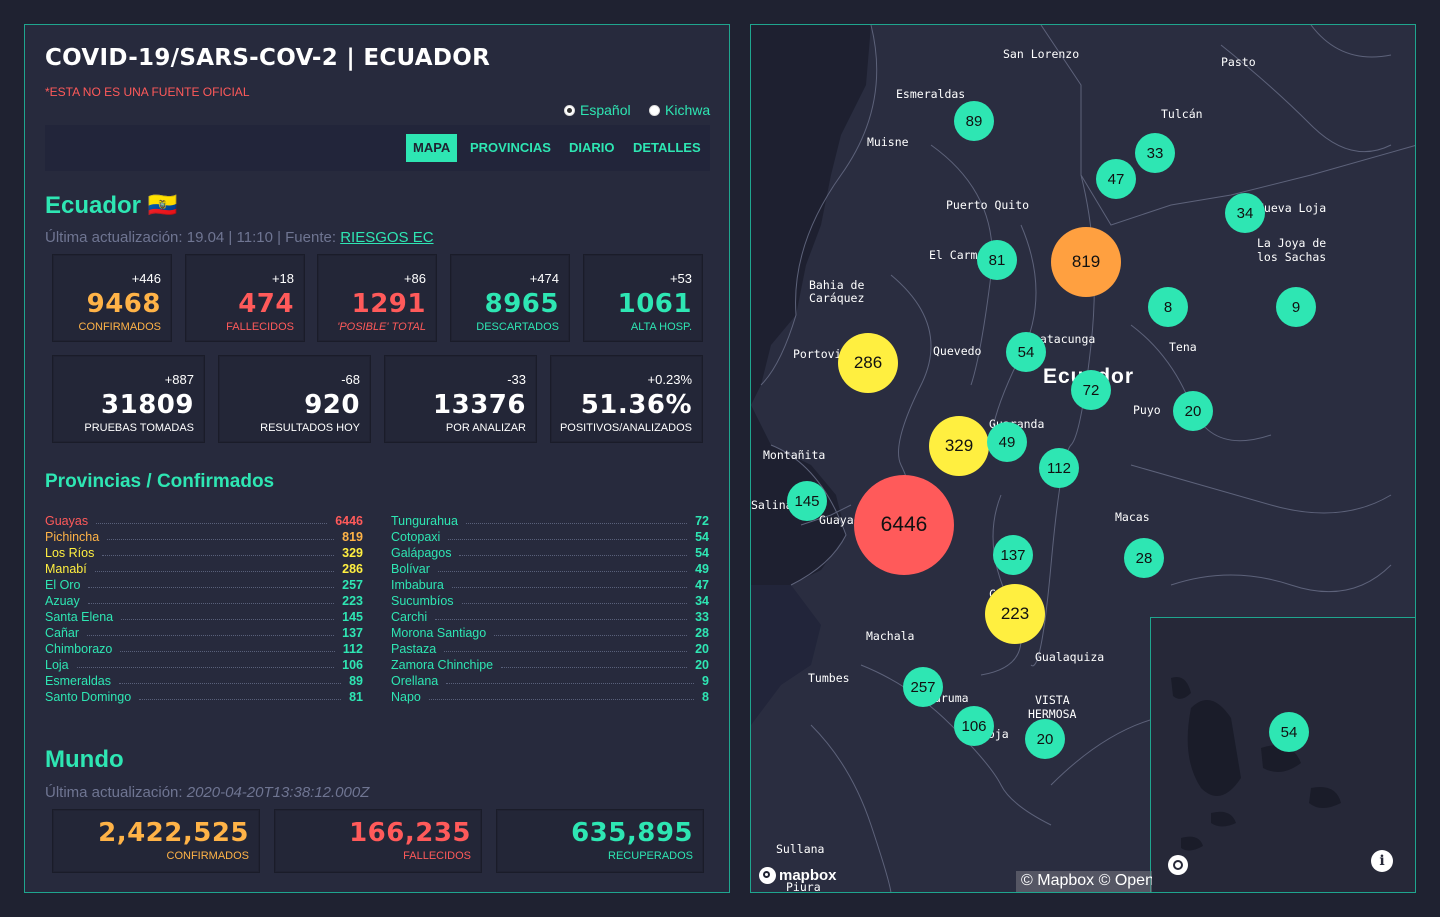 The image size is (1440, 917). Describe the element at coordinates (79, 649) in the screenshot. I see `province-name: Chimborazo` at that location.